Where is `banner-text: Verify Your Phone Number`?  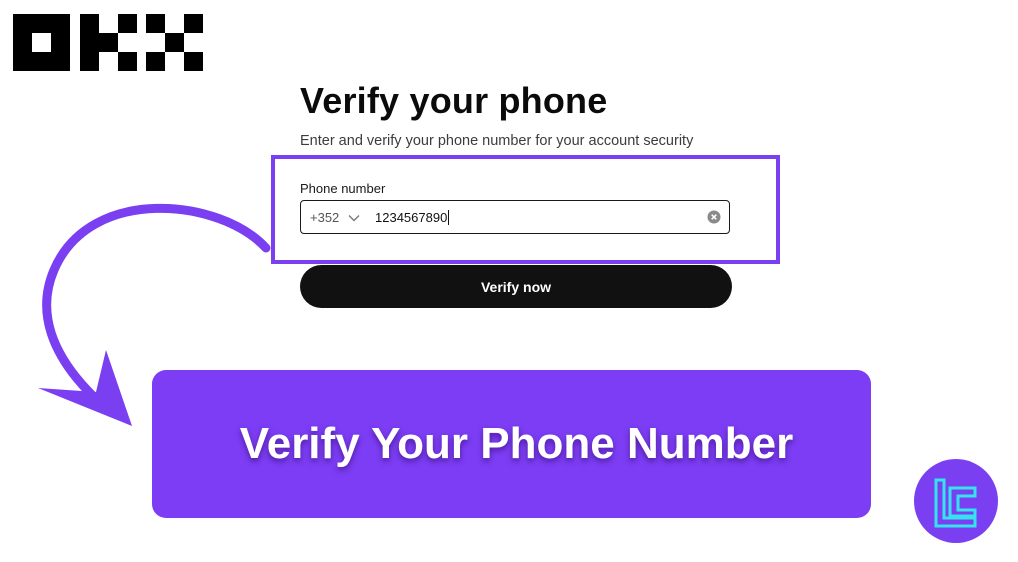 banner-text: Verify Your Phone Number is located at coordinates (516, 443).